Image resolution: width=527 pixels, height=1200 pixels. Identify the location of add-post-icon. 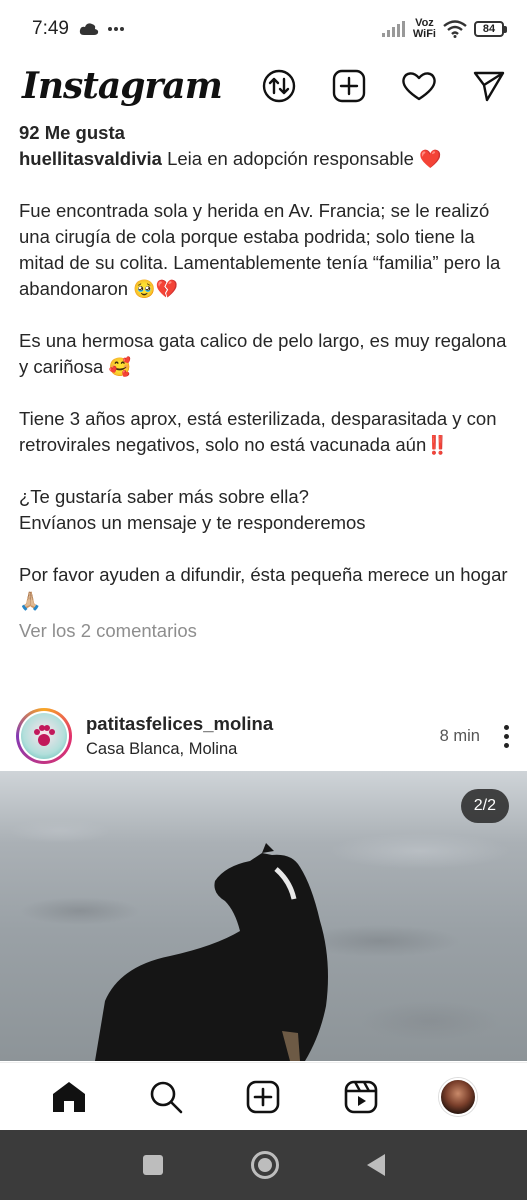
(349, 86).